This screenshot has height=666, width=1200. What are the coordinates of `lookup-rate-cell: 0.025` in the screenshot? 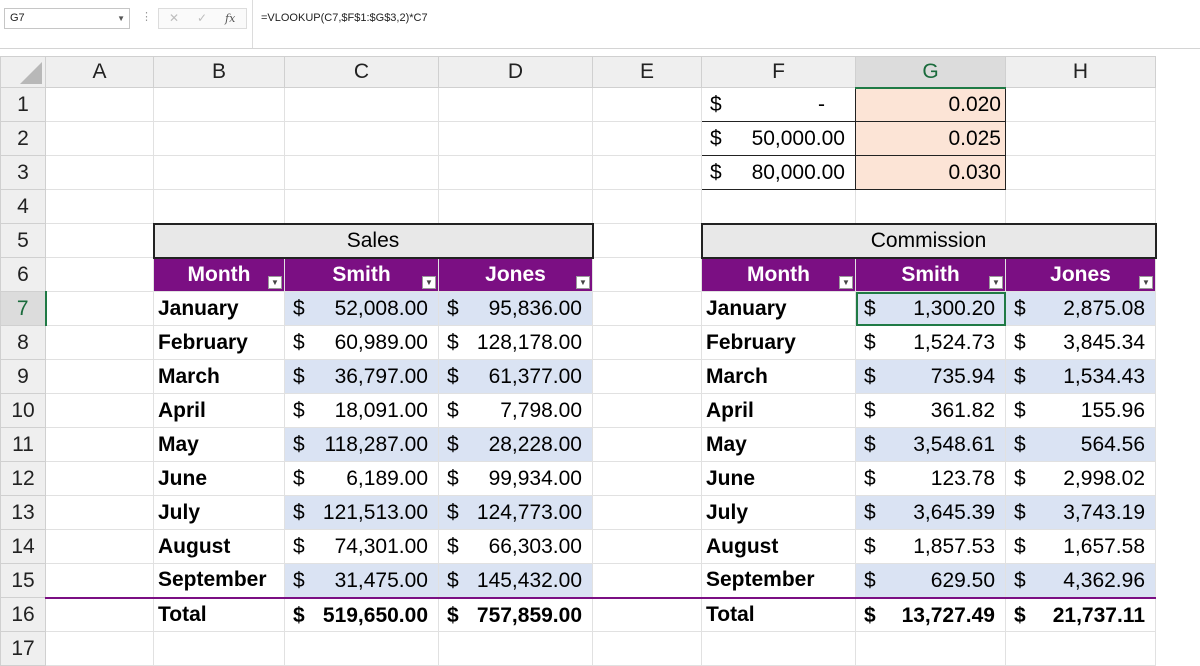 It's located at (930, 138).